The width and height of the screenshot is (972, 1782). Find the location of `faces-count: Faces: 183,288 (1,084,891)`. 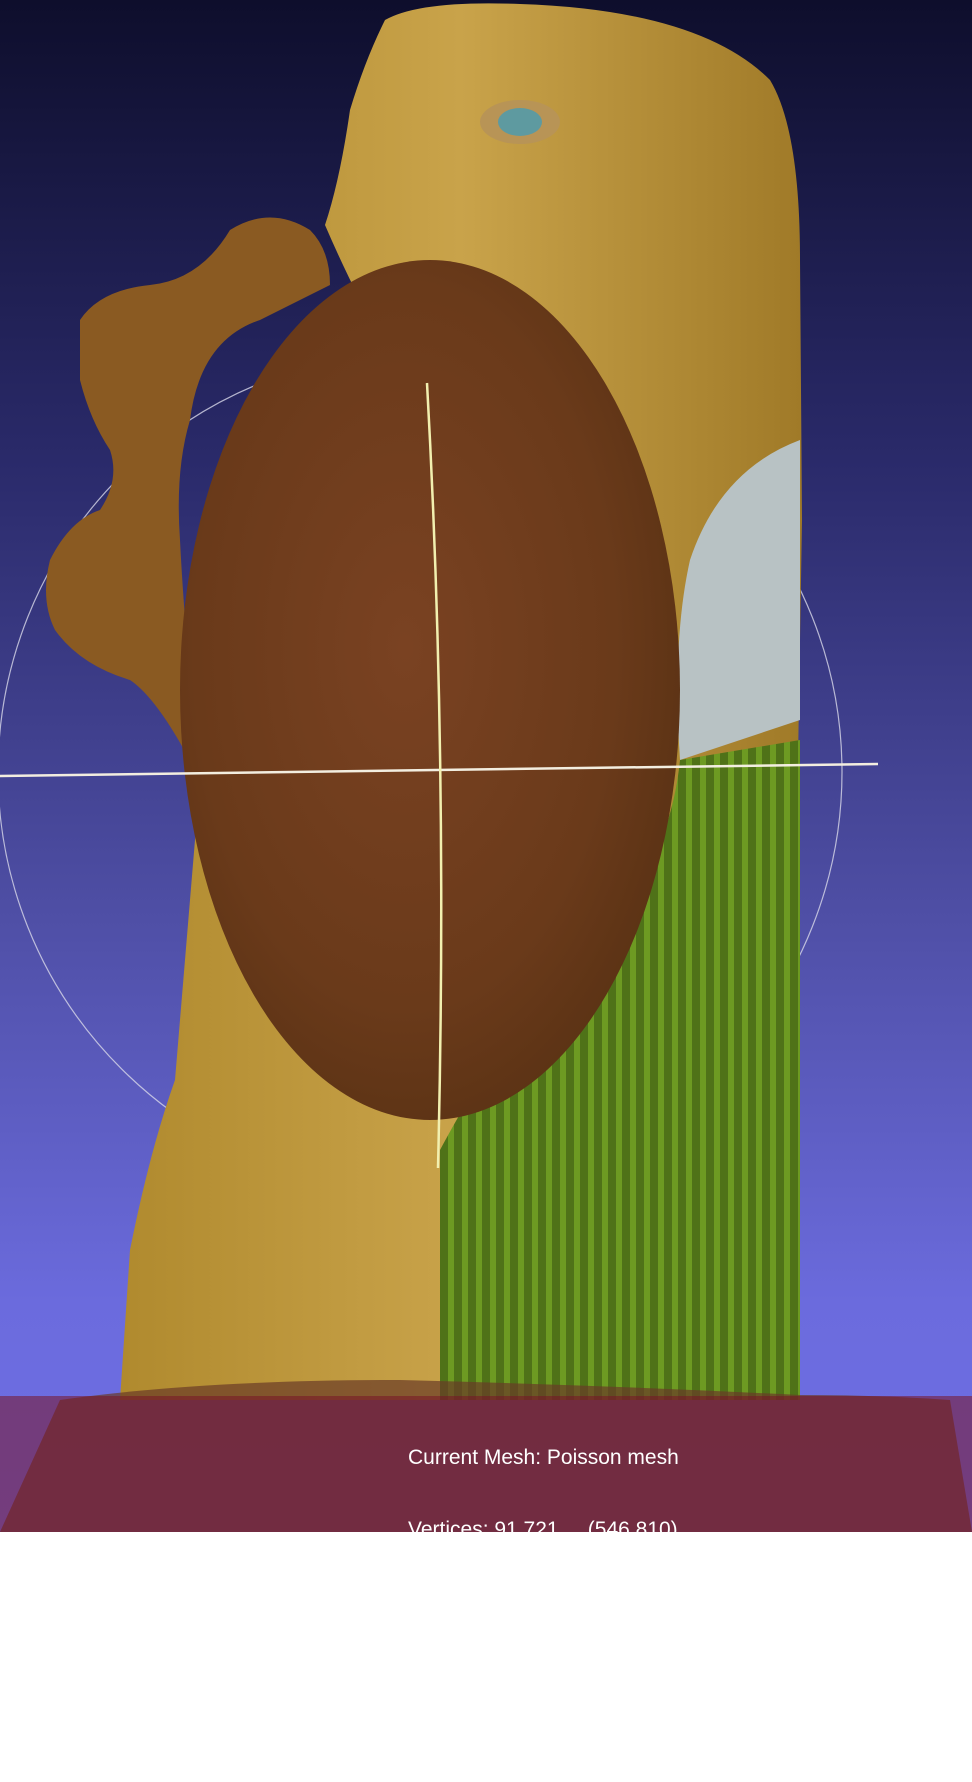

faces-count: Faces: 183,288 (1,084,891) is located at coordinates (549, 1601).